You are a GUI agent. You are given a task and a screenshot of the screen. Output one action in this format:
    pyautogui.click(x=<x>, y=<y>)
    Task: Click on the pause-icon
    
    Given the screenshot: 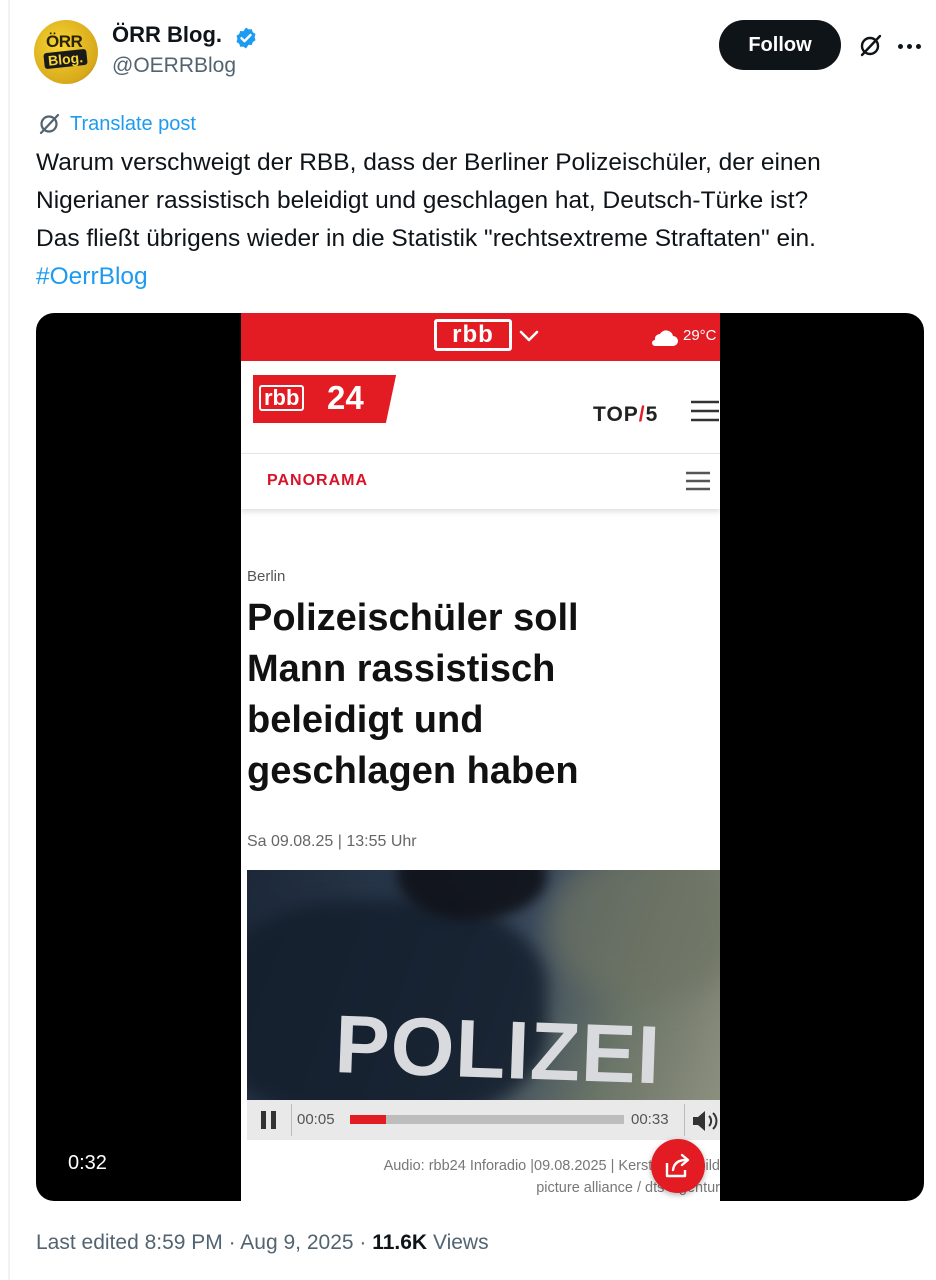 What is the action you would take?
    pyautogui.click(x=268, y=1120)
    